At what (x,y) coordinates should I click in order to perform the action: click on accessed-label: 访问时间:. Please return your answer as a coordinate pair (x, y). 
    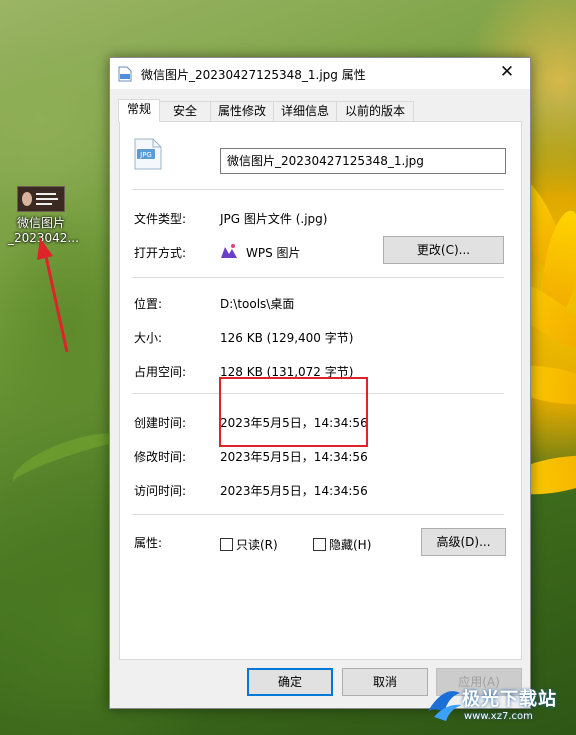
    Looking at the image, I should click on (160, 491).